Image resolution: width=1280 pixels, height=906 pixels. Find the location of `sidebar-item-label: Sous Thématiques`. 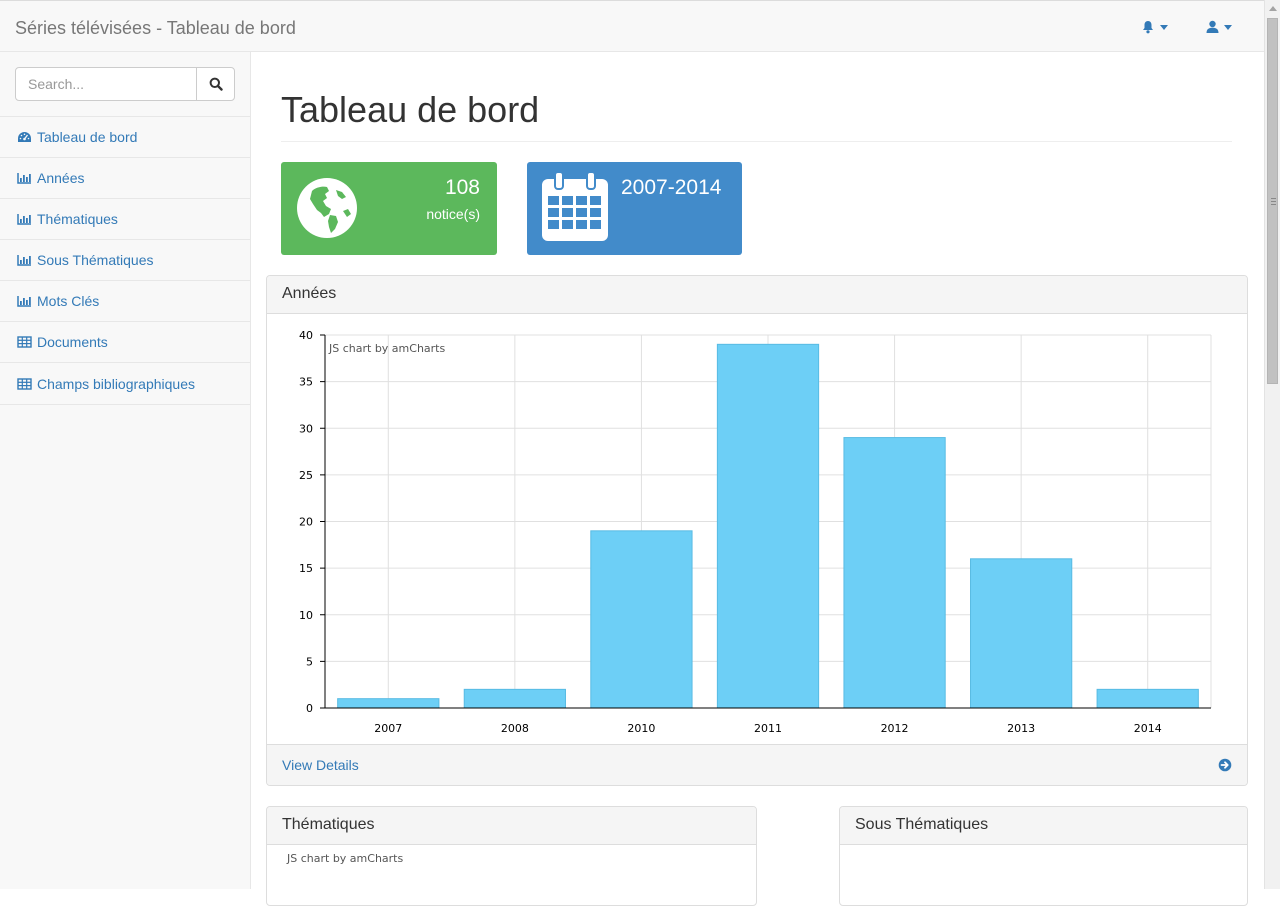

sidebar-item-label: Sous Thématiques is located at coordinates (95, 260).